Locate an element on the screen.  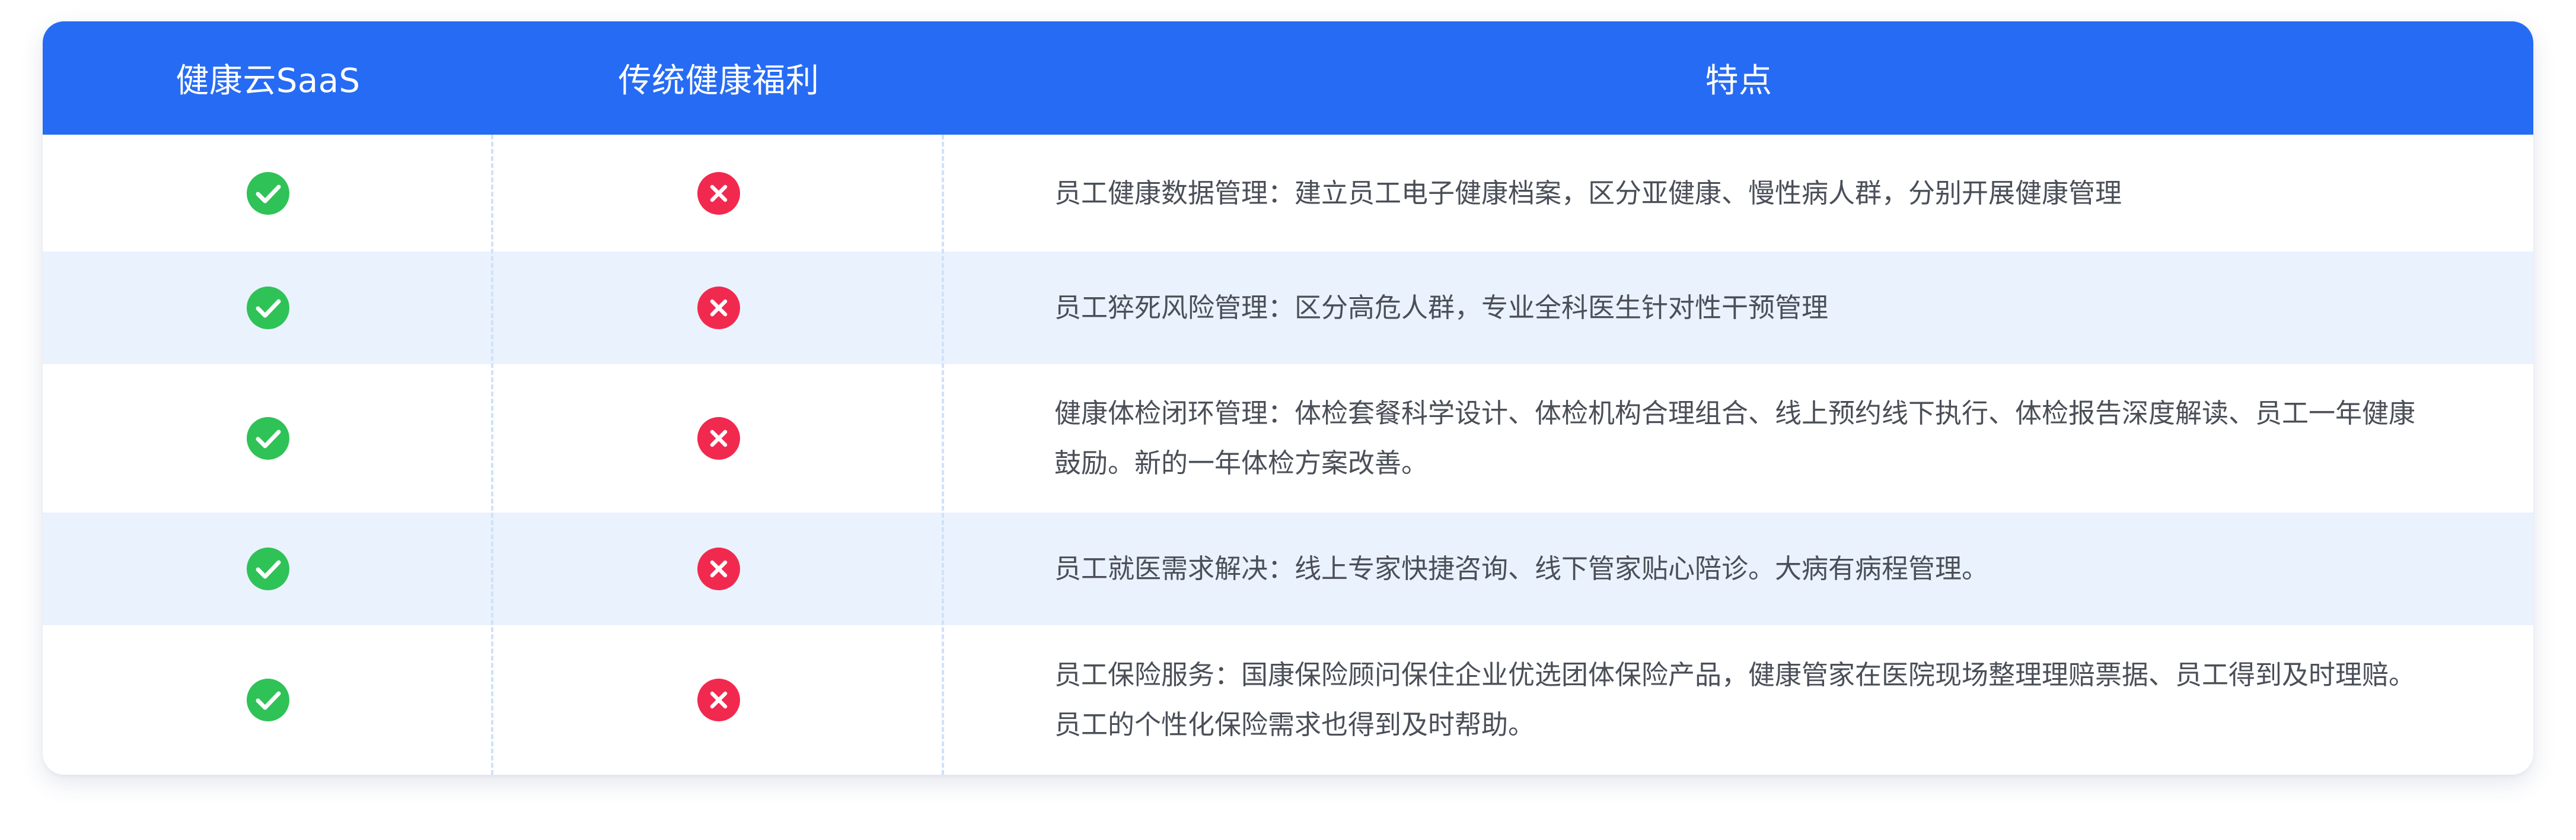
feature-cell: 员工健康数据管理：建立员工电子健康档案，区分亚健康、慢性病人群，分别开展健康管理 is located at coordinates (1745, 193).